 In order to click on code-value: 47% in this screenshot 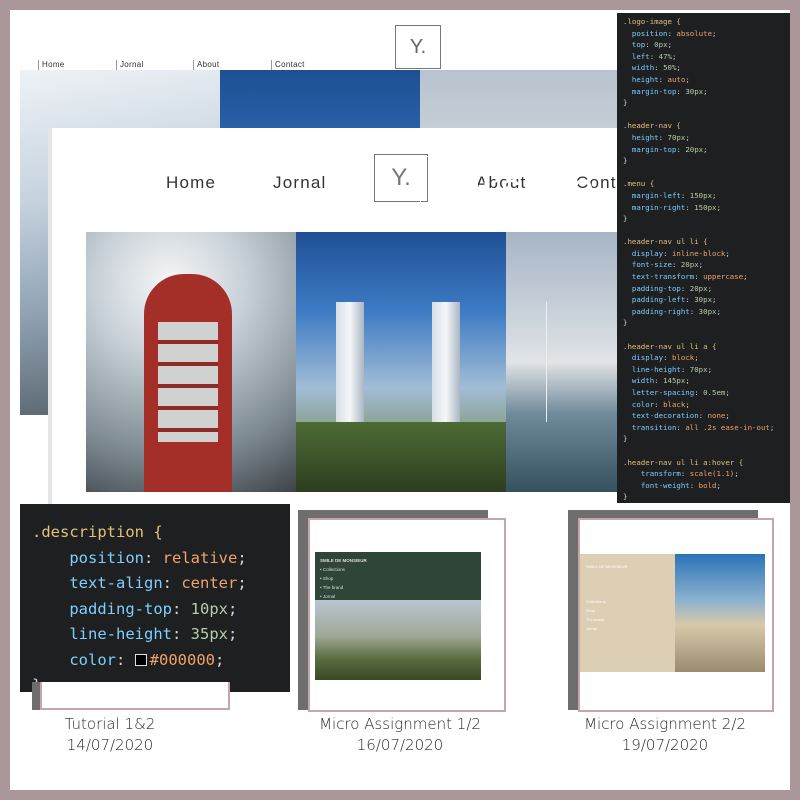, I will do `click(665, 56)`.